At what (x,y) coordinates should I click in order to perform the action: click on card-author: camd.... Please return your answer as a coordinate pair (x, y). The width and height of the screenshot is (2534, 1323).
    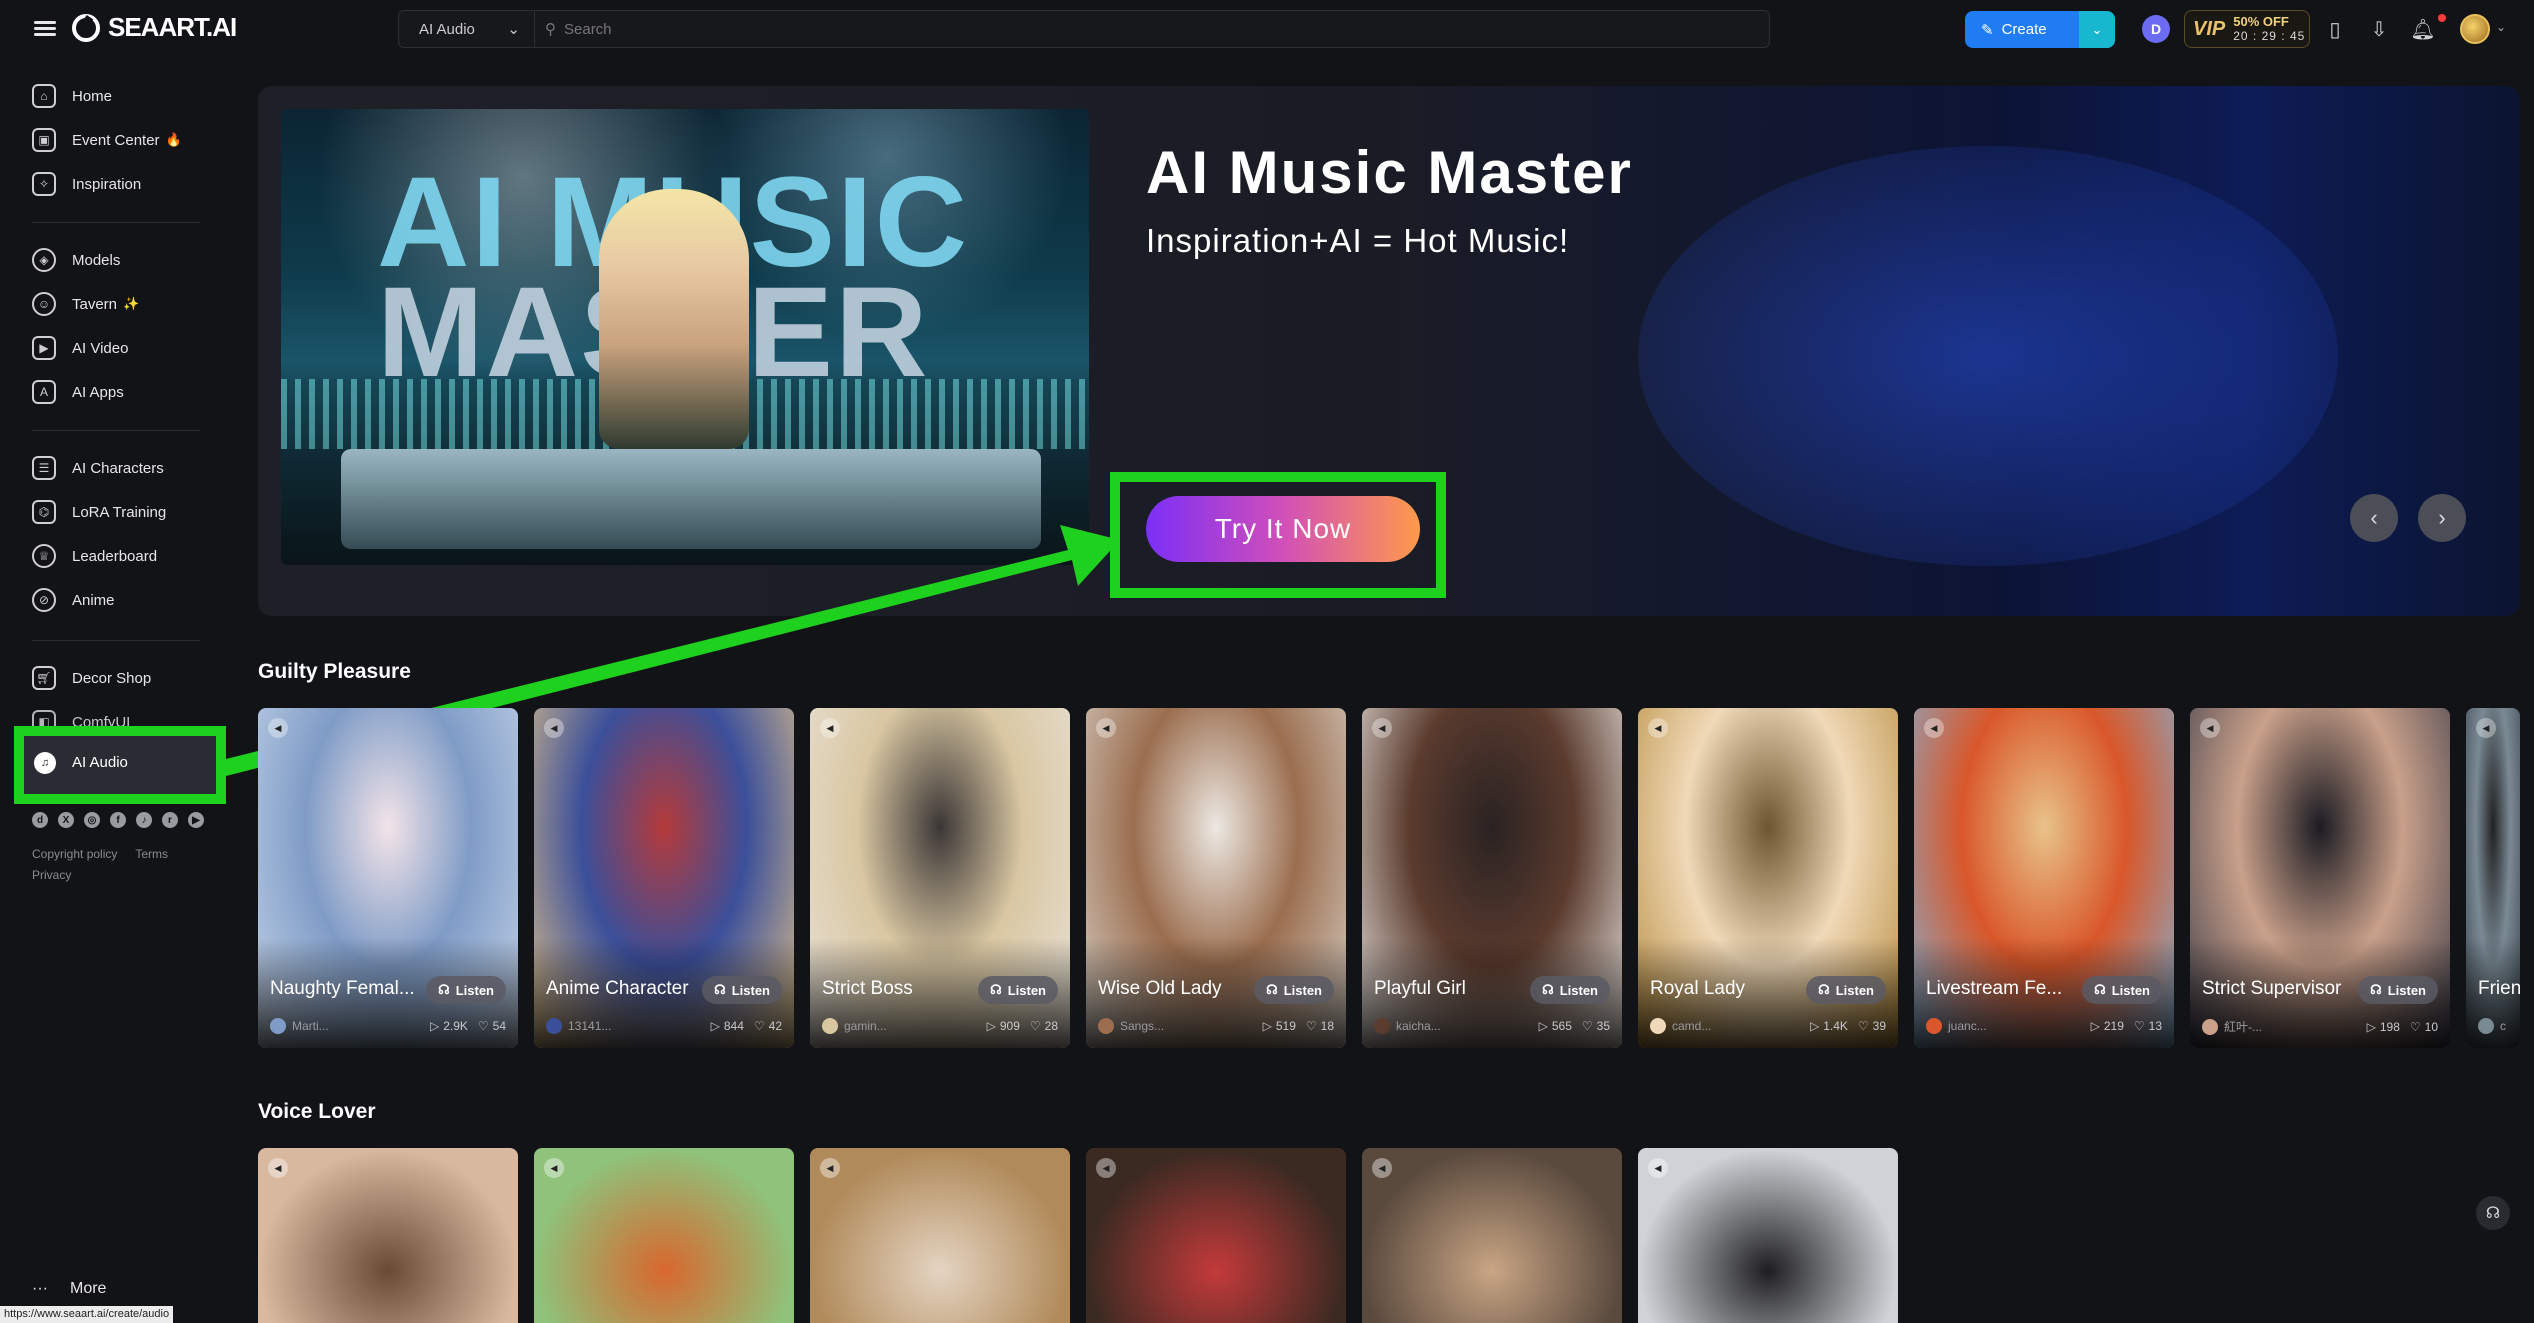
    Looking at the image, I should click on (1692, 1026).